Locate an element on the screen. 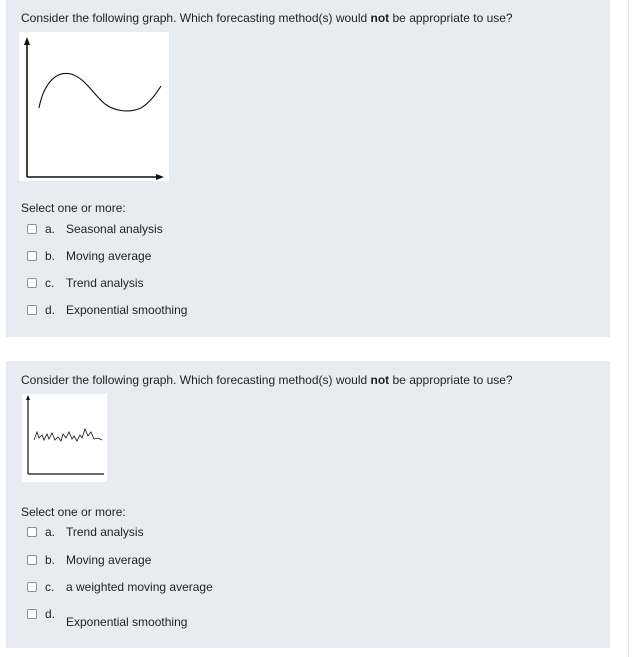  question-1-graph is located at coordinates (94, 106).